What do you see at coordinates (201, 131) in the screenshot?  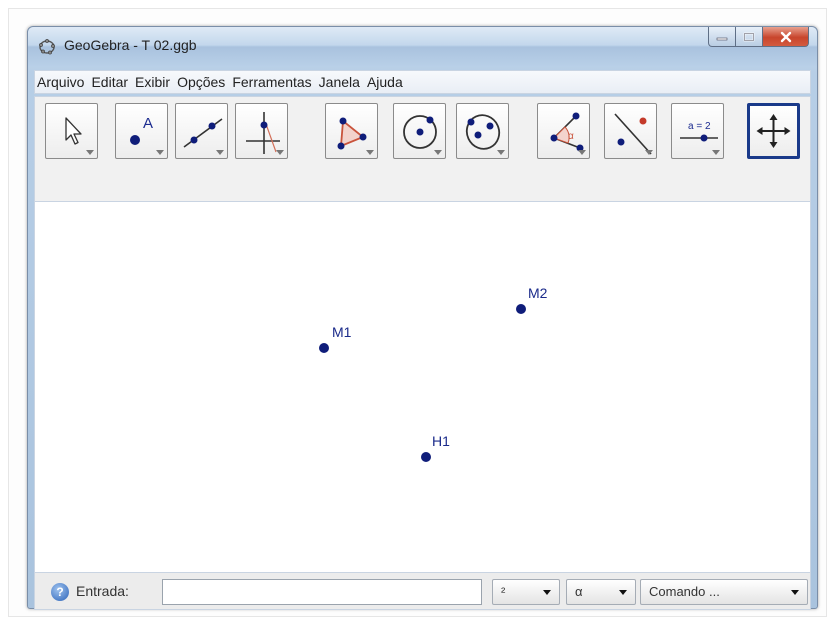 I see `line-tool-button` at bounding box center [201, 131].